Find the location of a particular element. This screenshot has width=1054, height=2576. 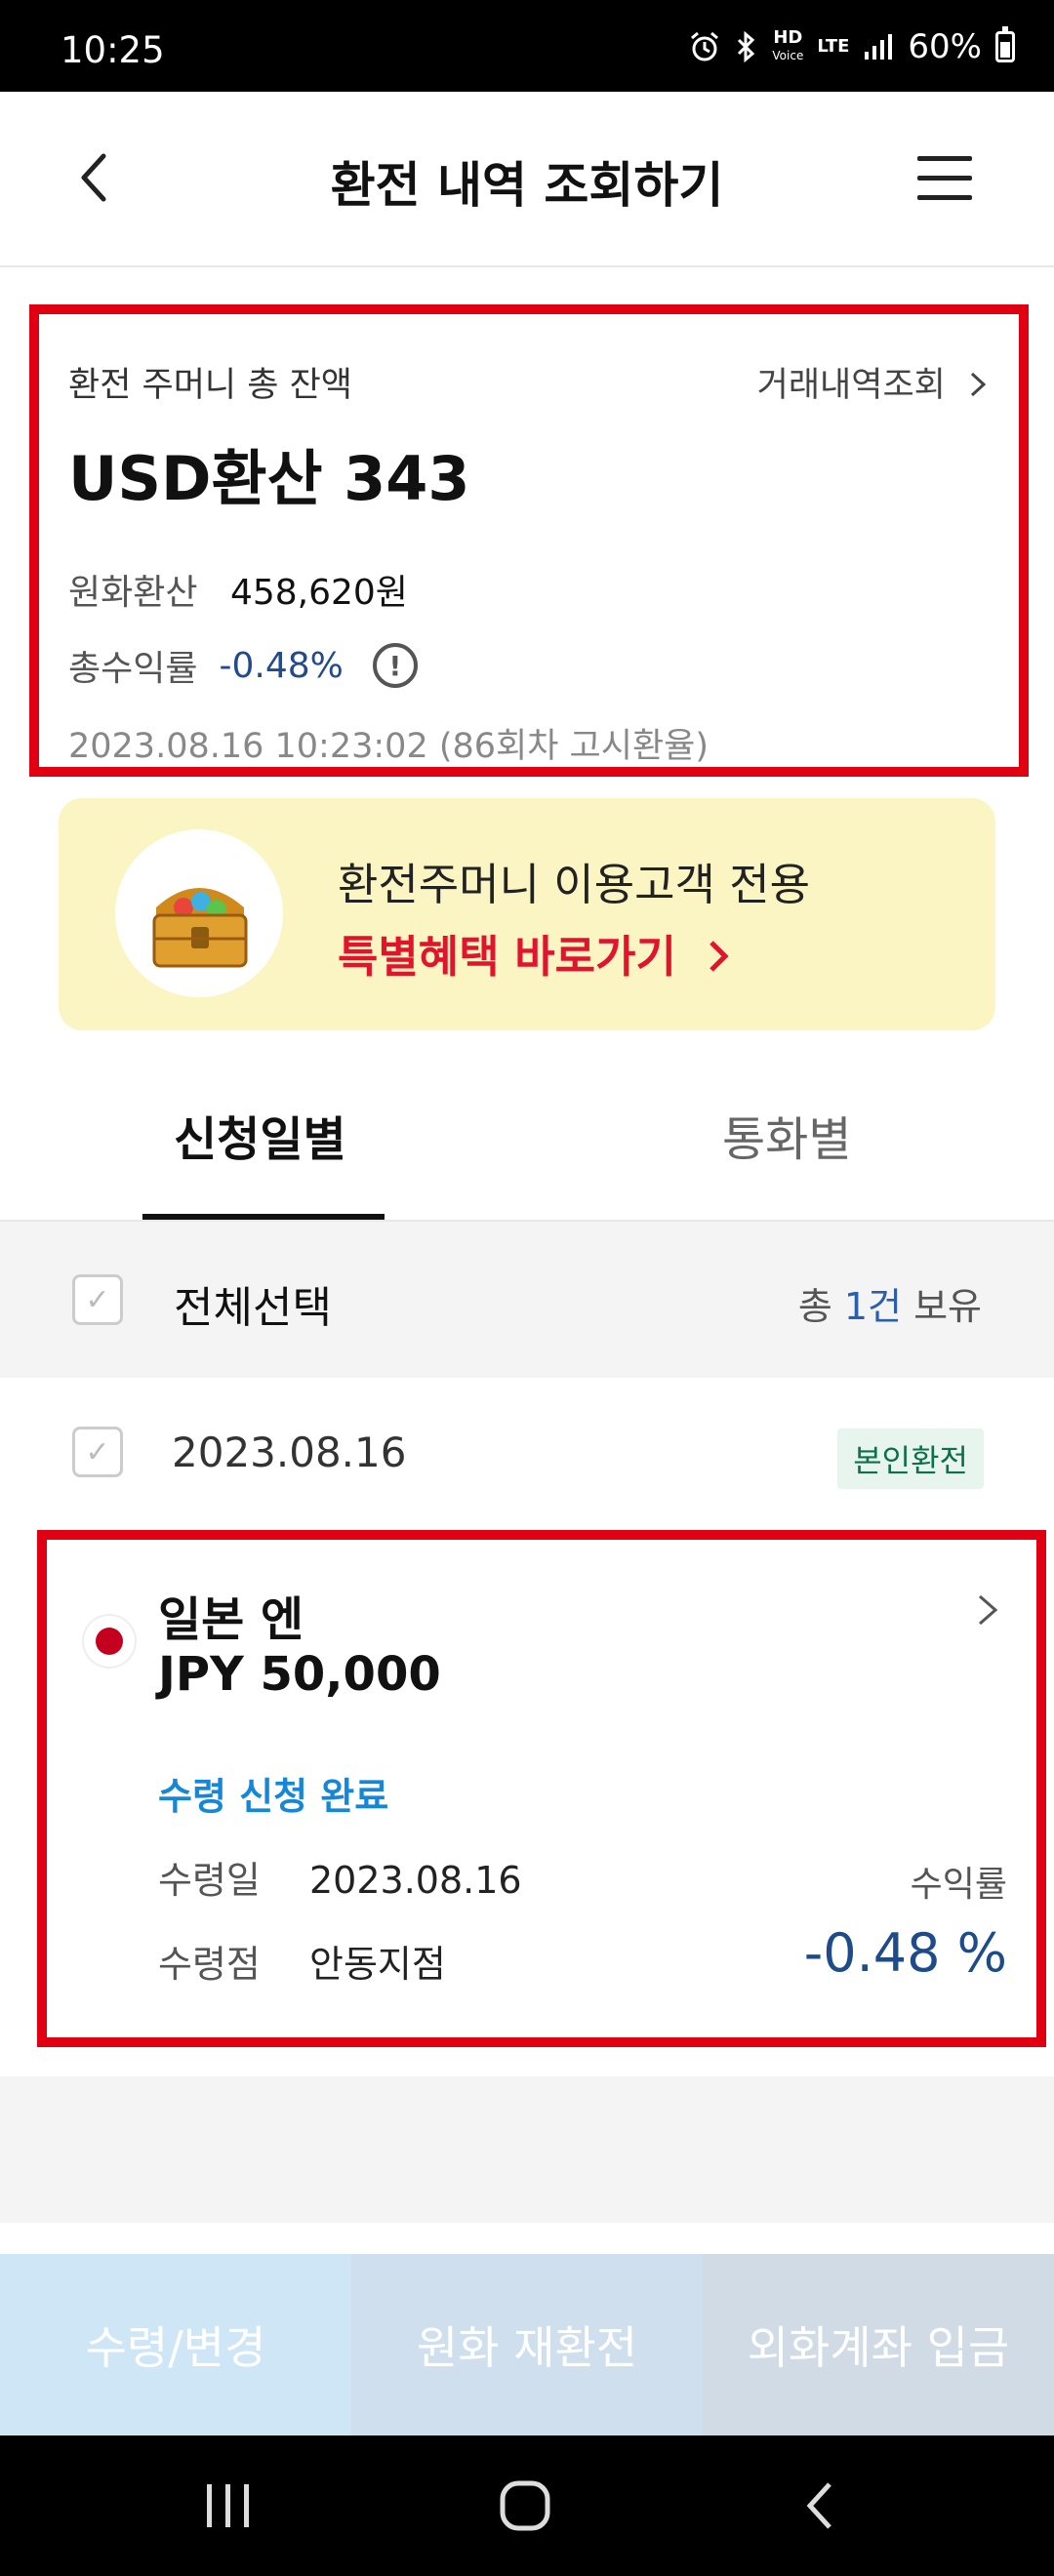

branch-name: 안동지점 is located at coordinates (377, 1964).